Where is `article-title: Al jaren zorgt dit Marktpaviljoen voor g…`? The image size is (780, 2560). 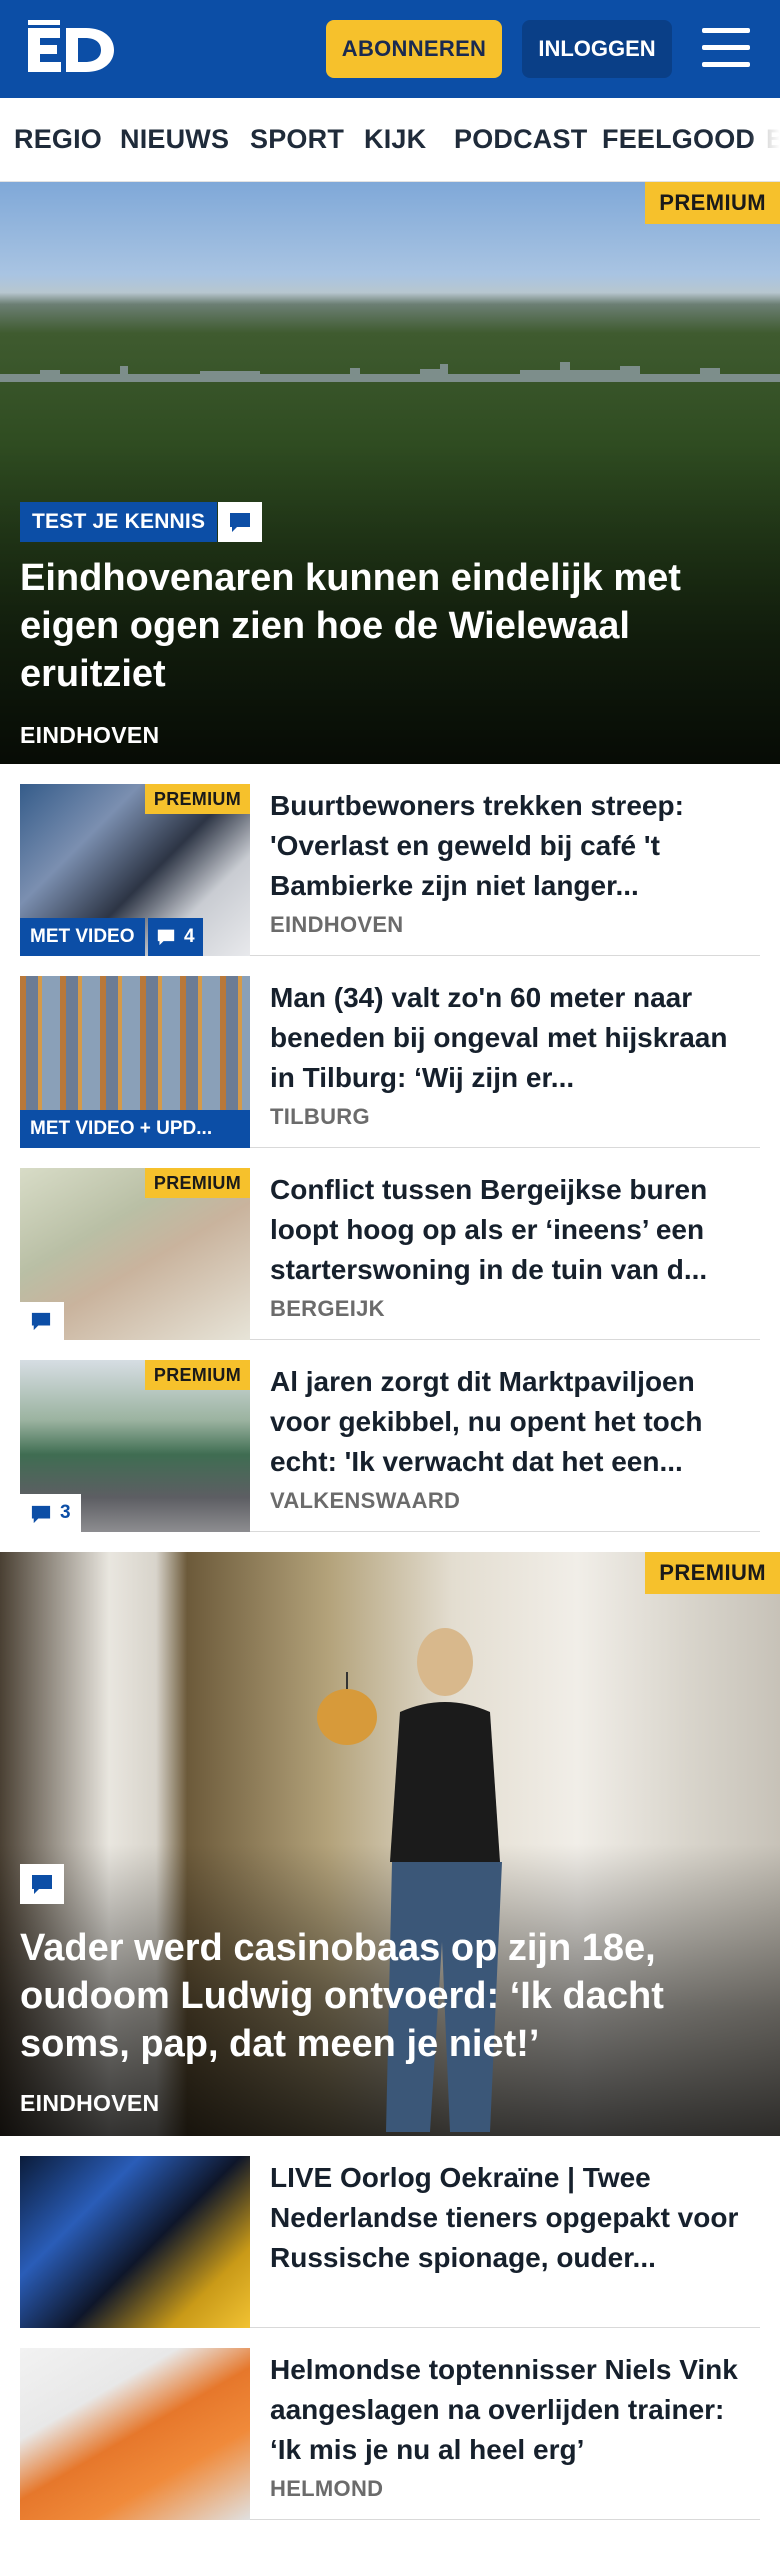 article-title: Al jaren zorgt dit Marktpaviljoen voor g… is located at coordinates (510, 1422).